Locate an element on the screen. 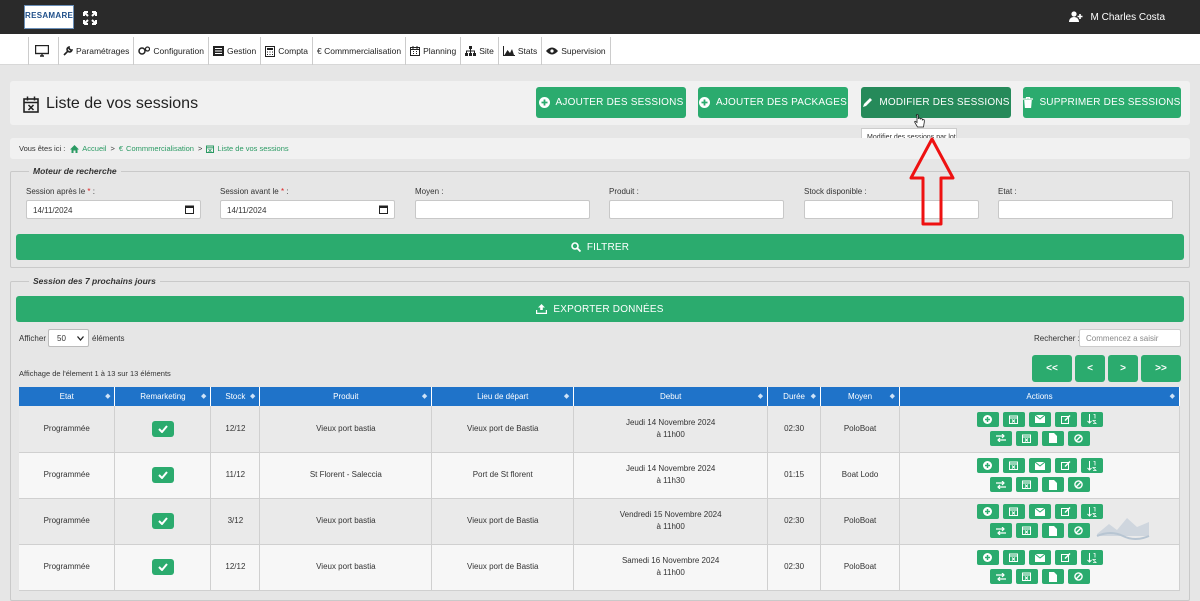 This screenshot has width=1200, height=601. prev-page-button: < is located at coordinates (1090, 368).